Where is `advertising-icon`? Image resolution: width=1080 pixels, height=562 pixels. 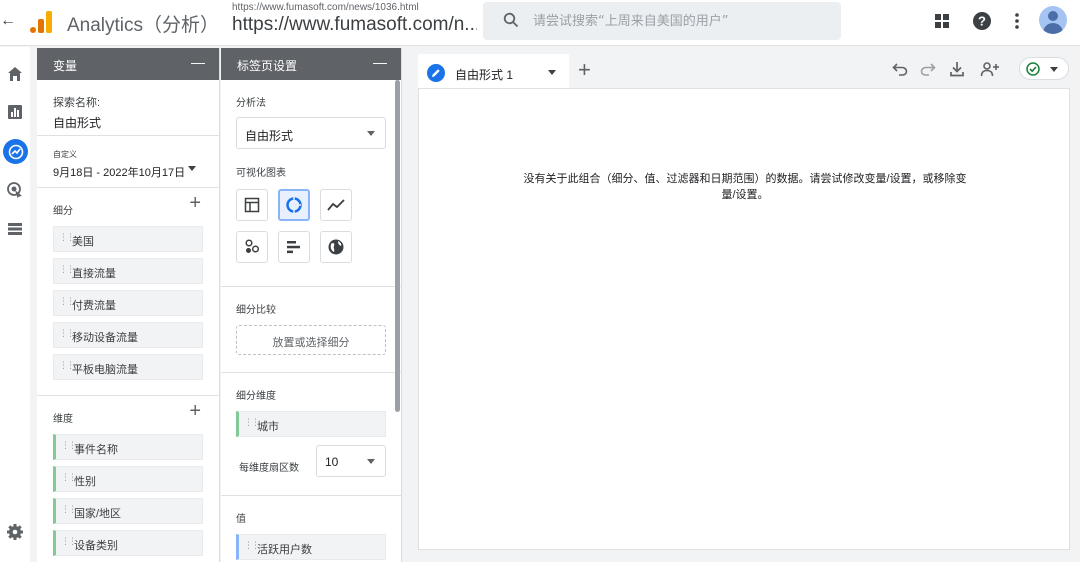 advertising-icon is located at coordinates (15, 190).